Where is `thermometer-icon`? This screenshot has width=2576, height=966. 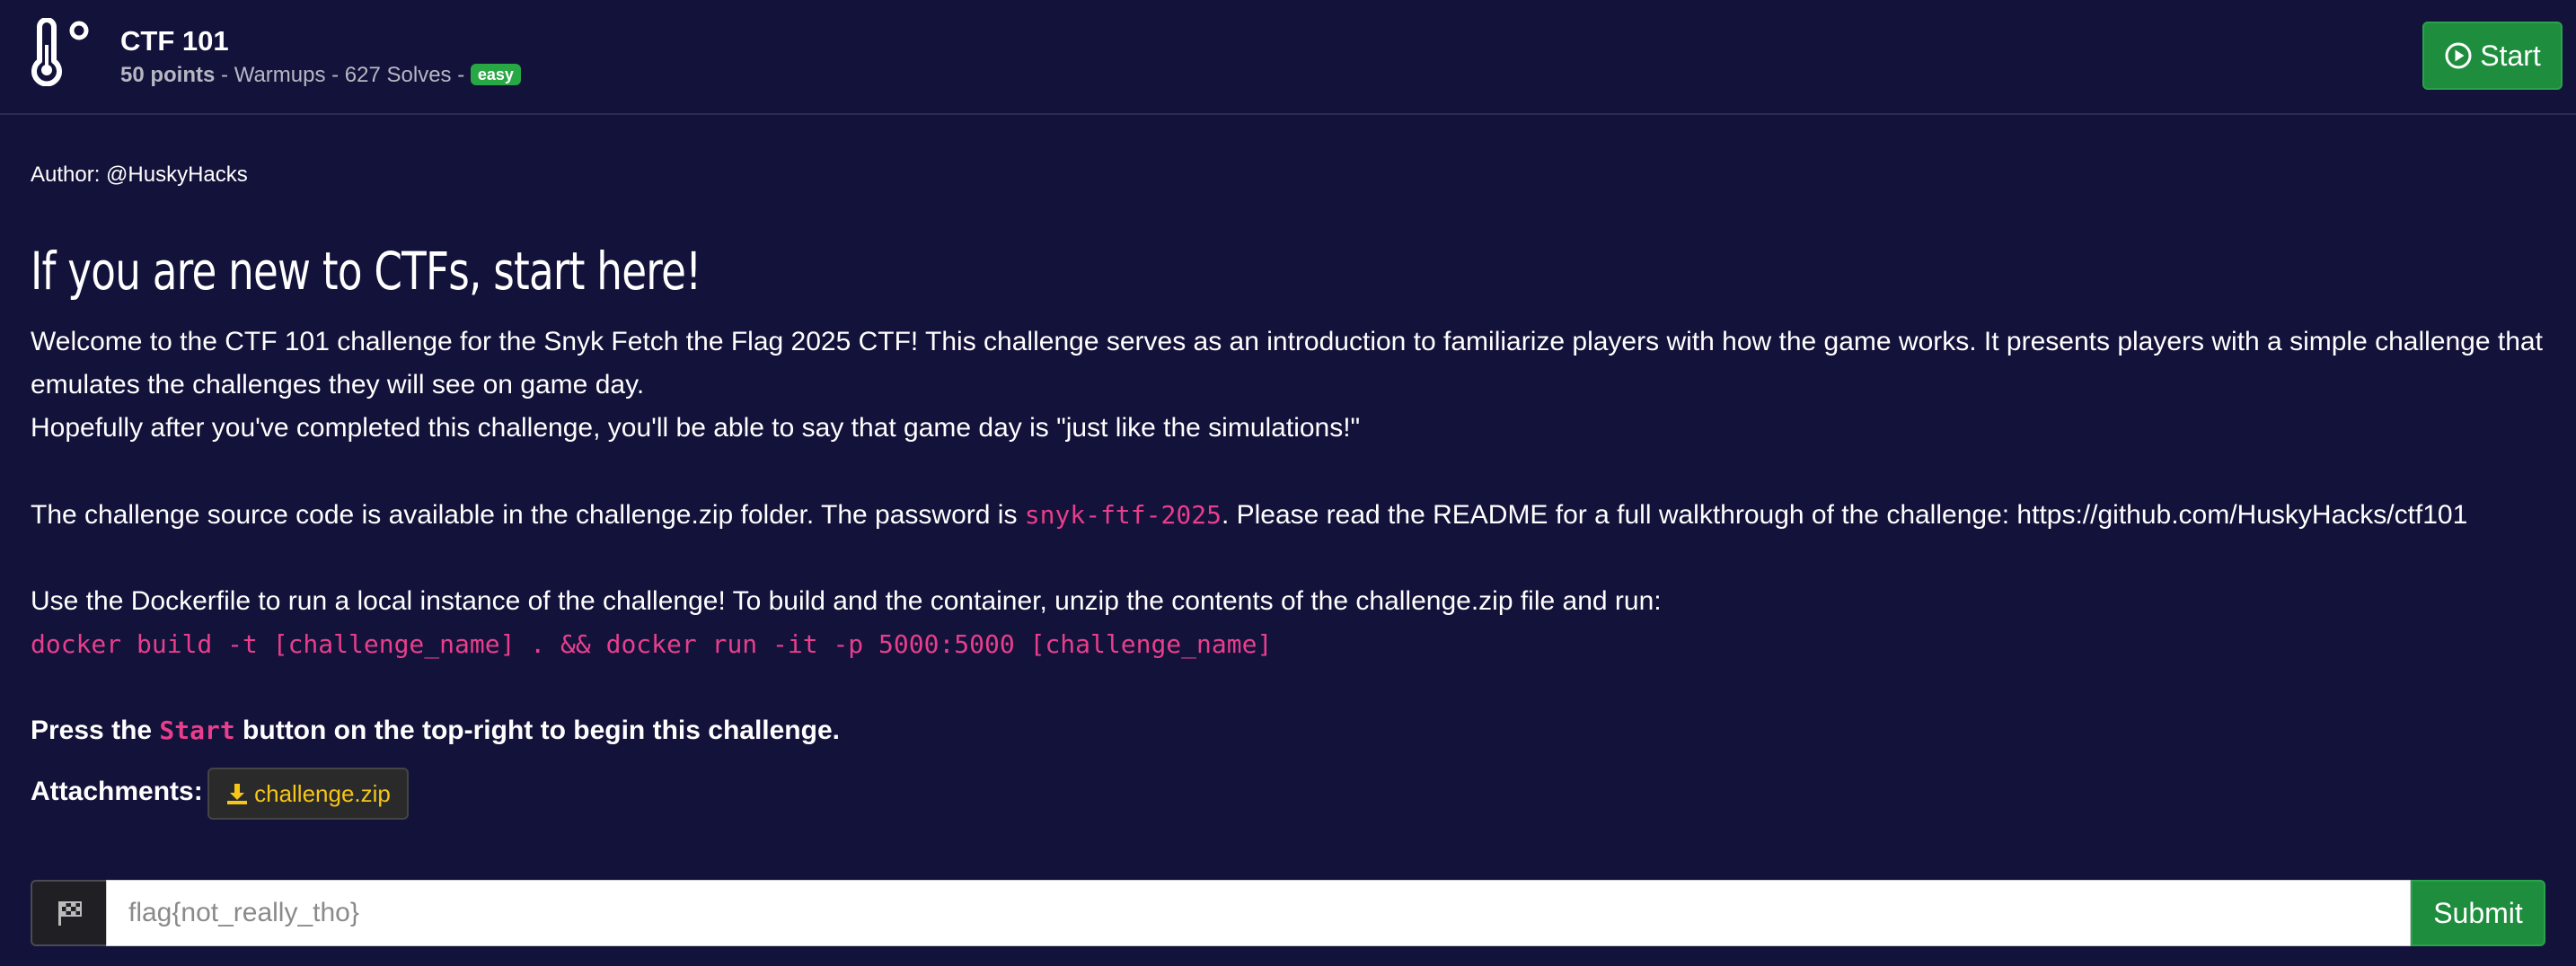
thermometer-icon is located at coordinates (60, 52).